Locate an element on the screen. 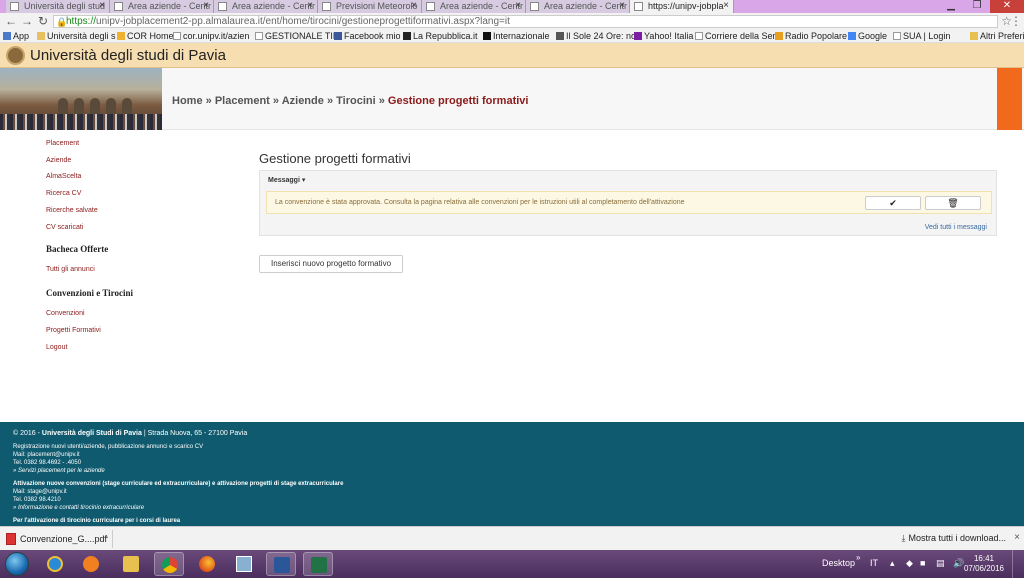 The width and height of the screenshot is (1024, 578). delete-button: 🗑 is located at coordinates (953, 203).